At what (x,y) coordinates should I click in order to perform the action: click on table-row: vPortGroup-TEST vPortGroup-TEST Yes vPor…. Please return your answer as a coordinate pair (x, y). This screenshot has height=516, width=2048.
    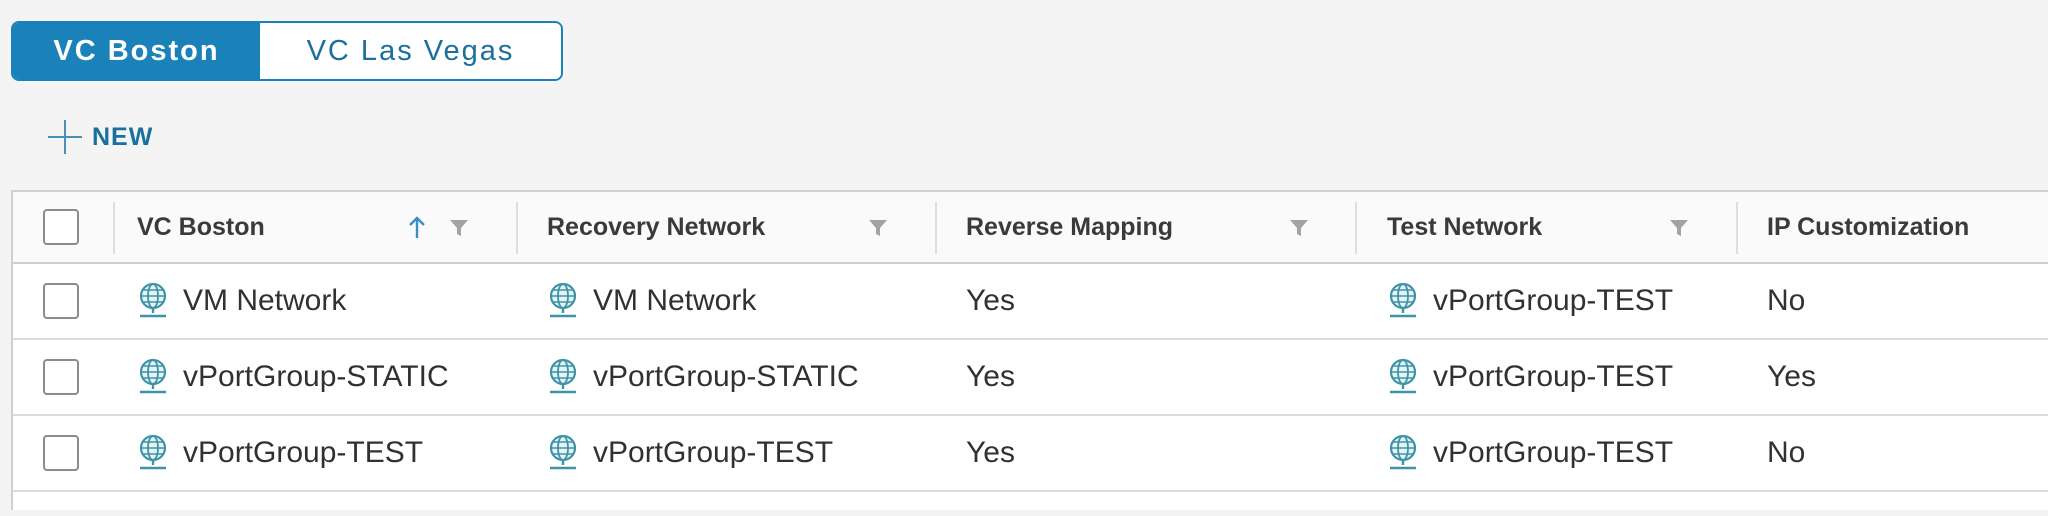
    Looking at the image, I should click on (1030, 454).